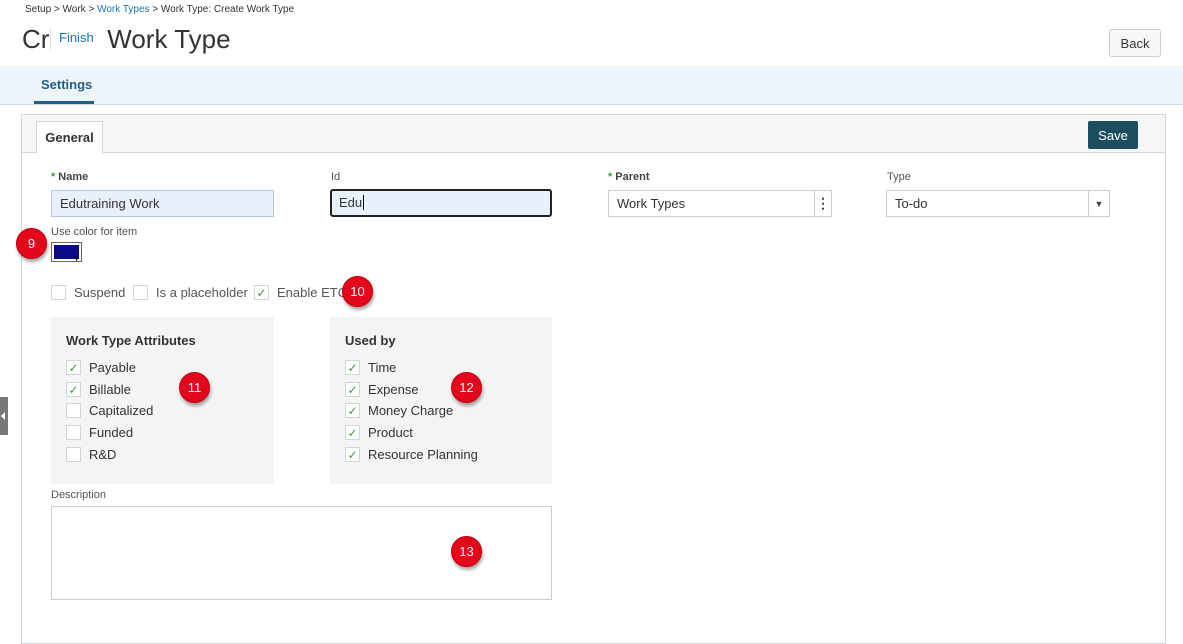 The width and height of the screenshot is (1183, 644). I want to click on resource-planning-checkbox: ✓, so click(352, 454).